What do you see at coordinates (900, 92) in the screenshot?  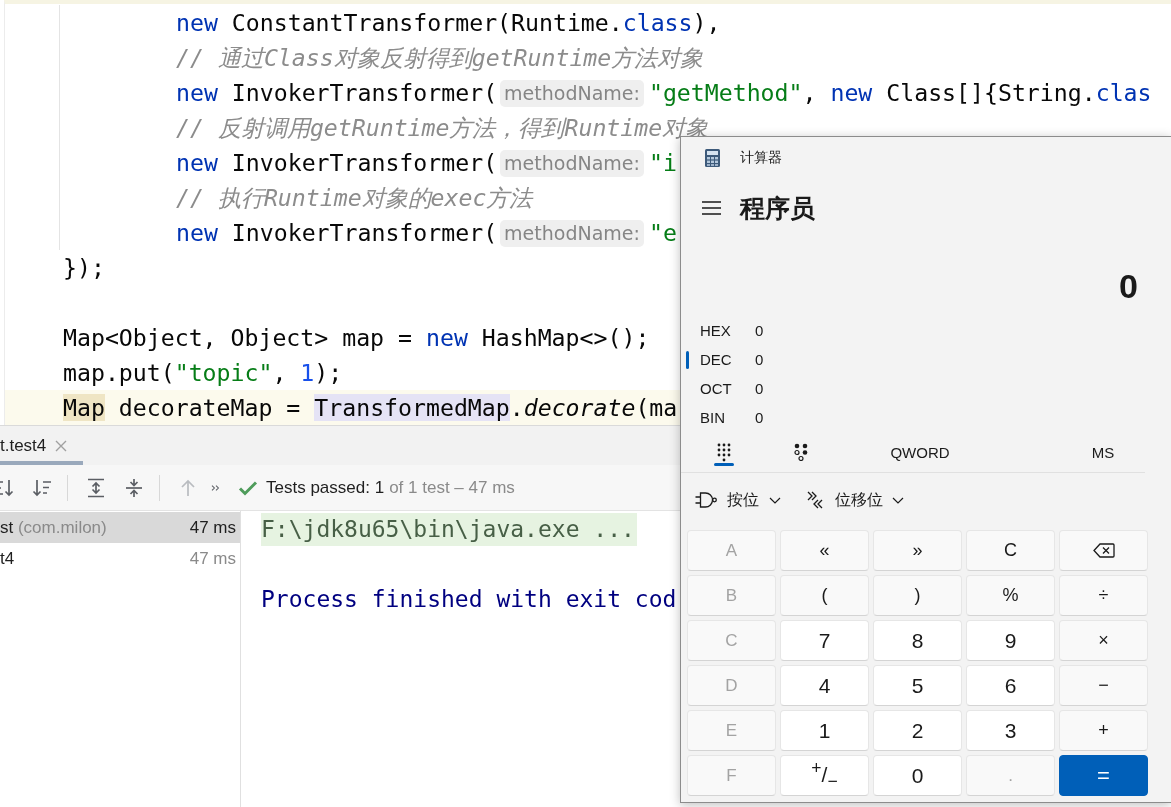 I see `code-text: "getMethod", new Class[]{String.clas` at bounding box center [900, 92].